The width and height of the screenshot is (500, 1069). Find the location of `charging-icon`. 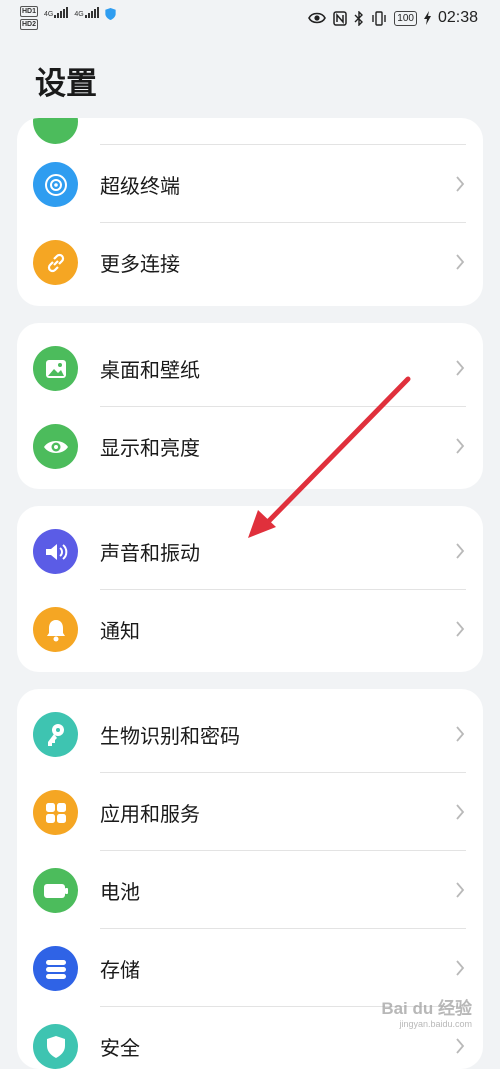

charging-icon is located at coordinates (427, 18).